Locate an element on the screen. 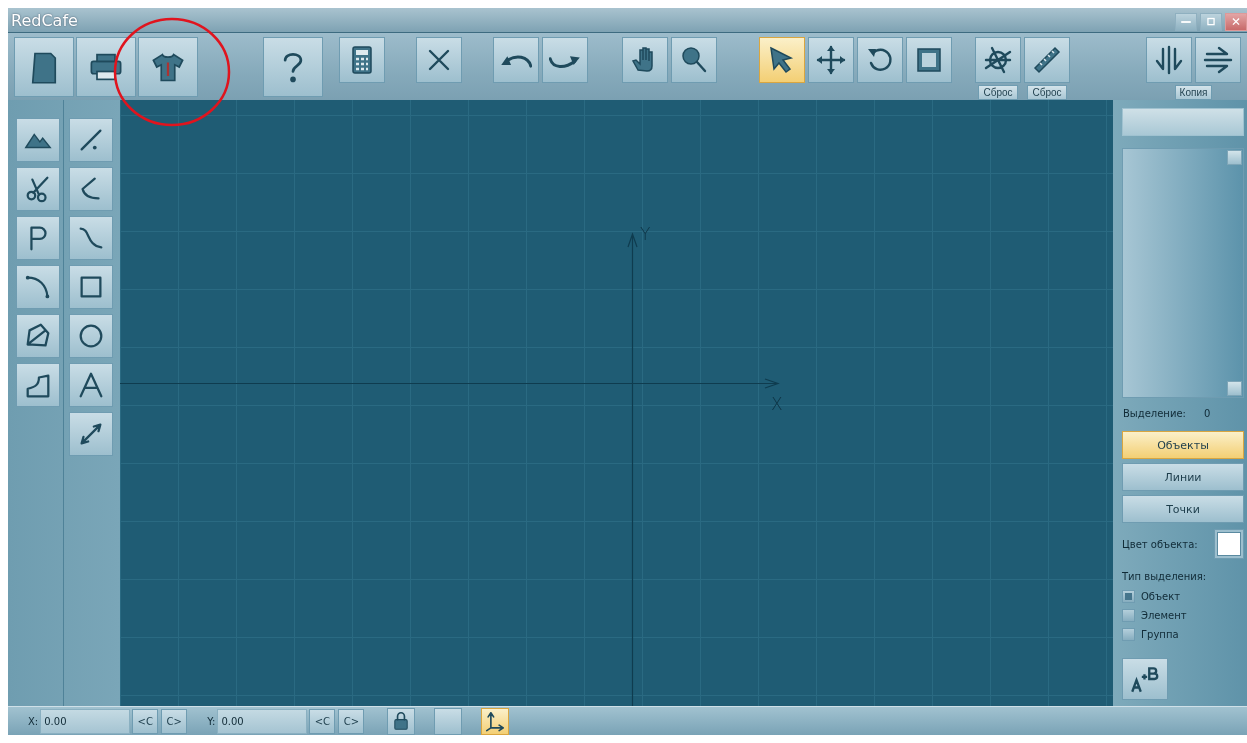 The width and height of the screenshot is (1247, 743). undo-button is located at coordinates (516, 60).